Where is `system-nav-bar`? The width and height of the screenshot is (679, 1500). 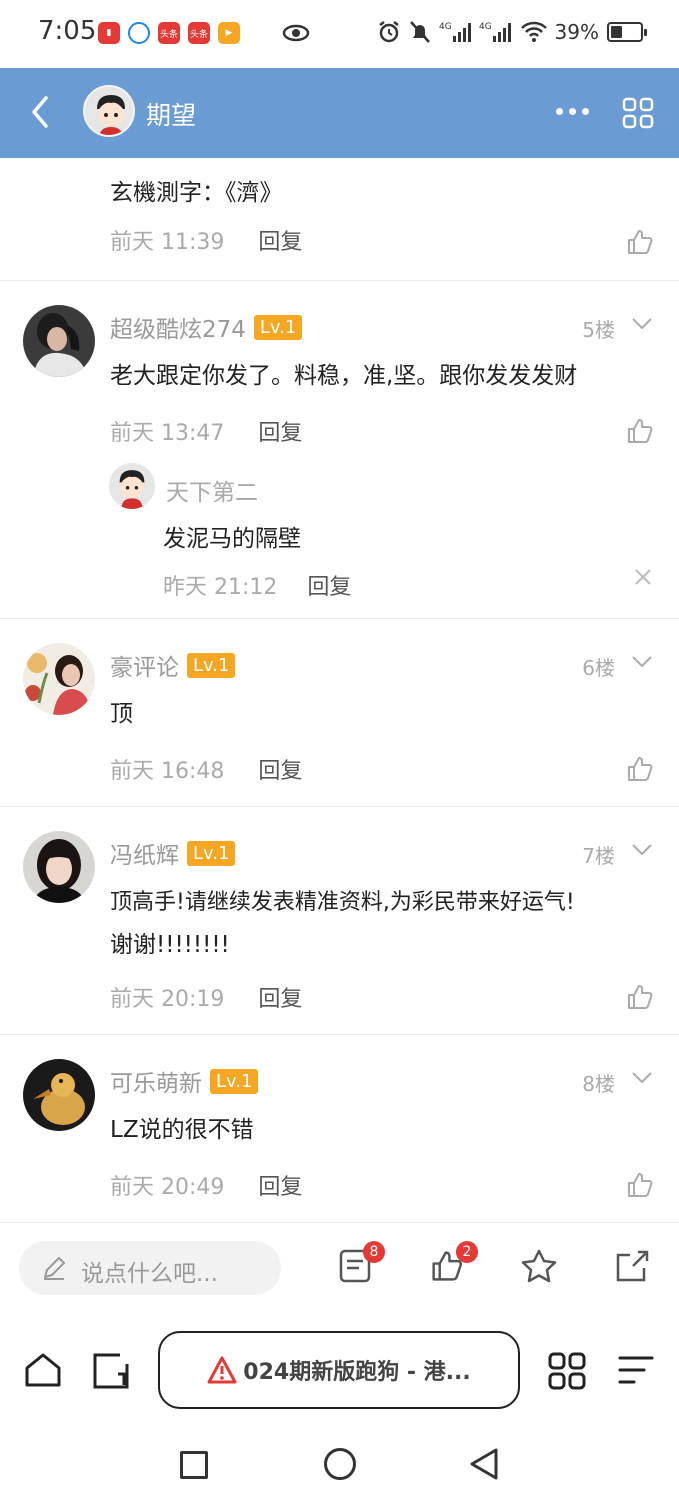
system-nav-bar is located at coordinates (339, 1463).